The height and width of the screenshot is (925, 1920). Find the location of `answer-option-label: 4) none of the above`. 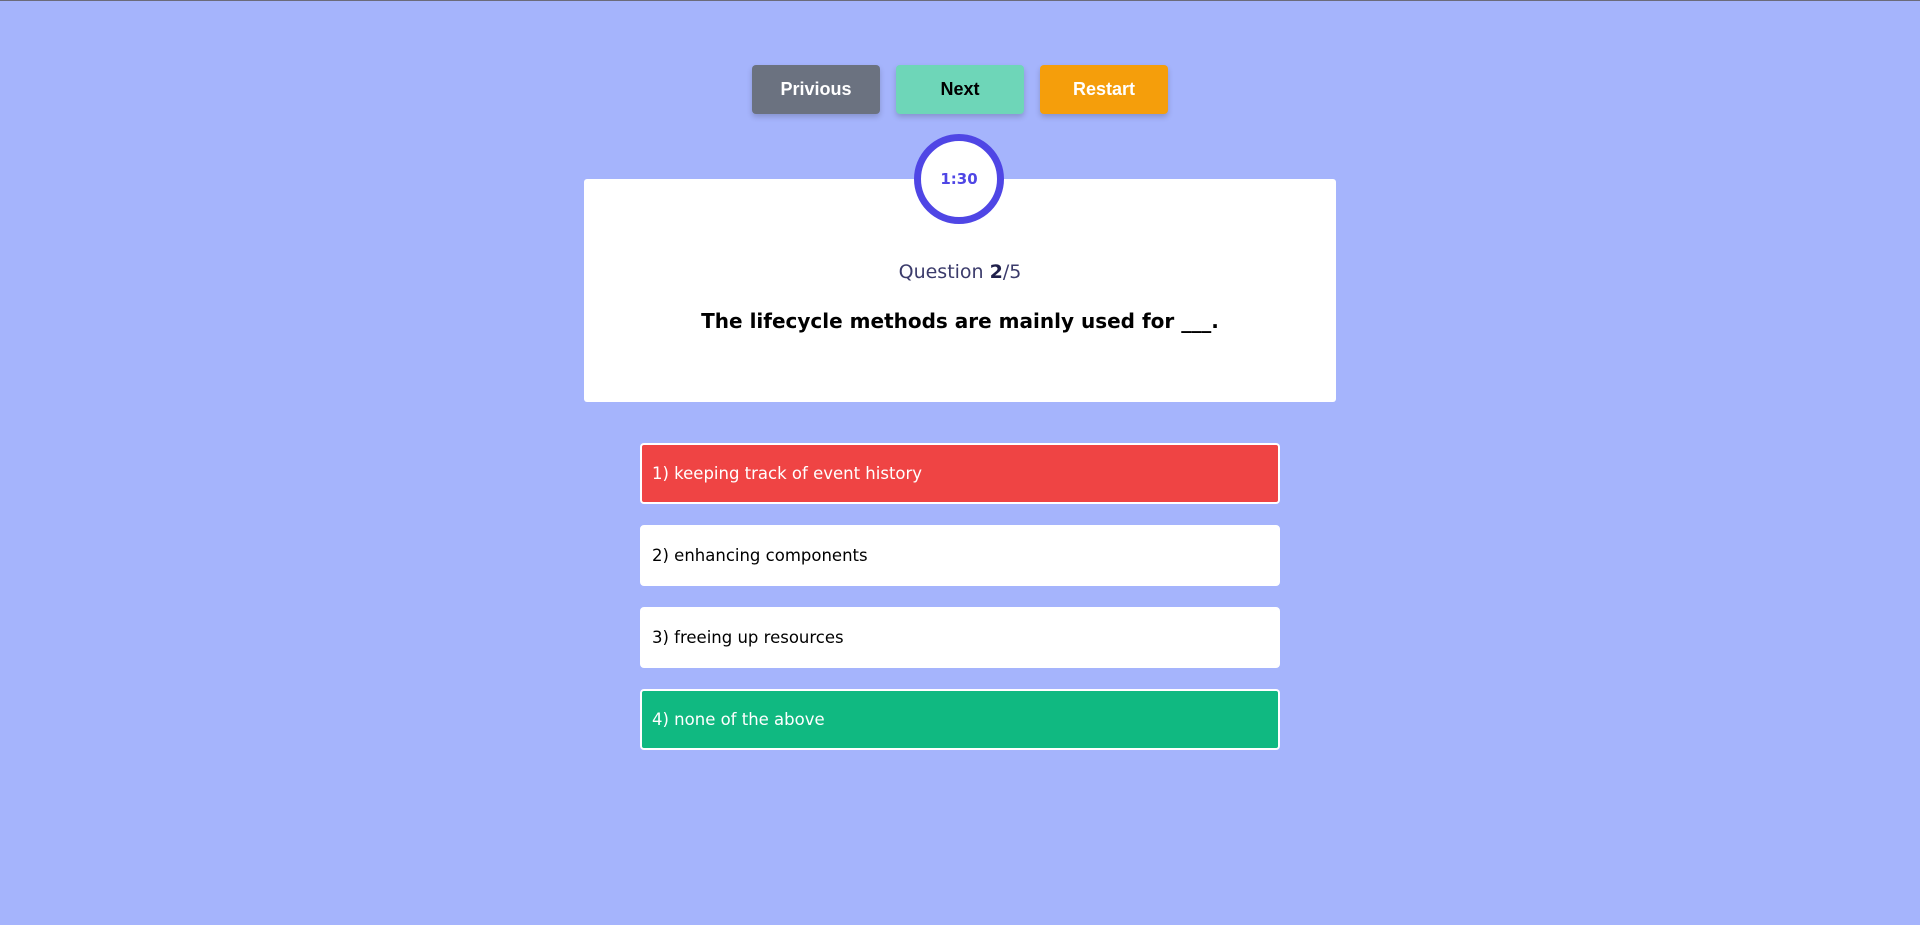

answer-option-label: 4) none of the above is located at coordinates (738, 719).